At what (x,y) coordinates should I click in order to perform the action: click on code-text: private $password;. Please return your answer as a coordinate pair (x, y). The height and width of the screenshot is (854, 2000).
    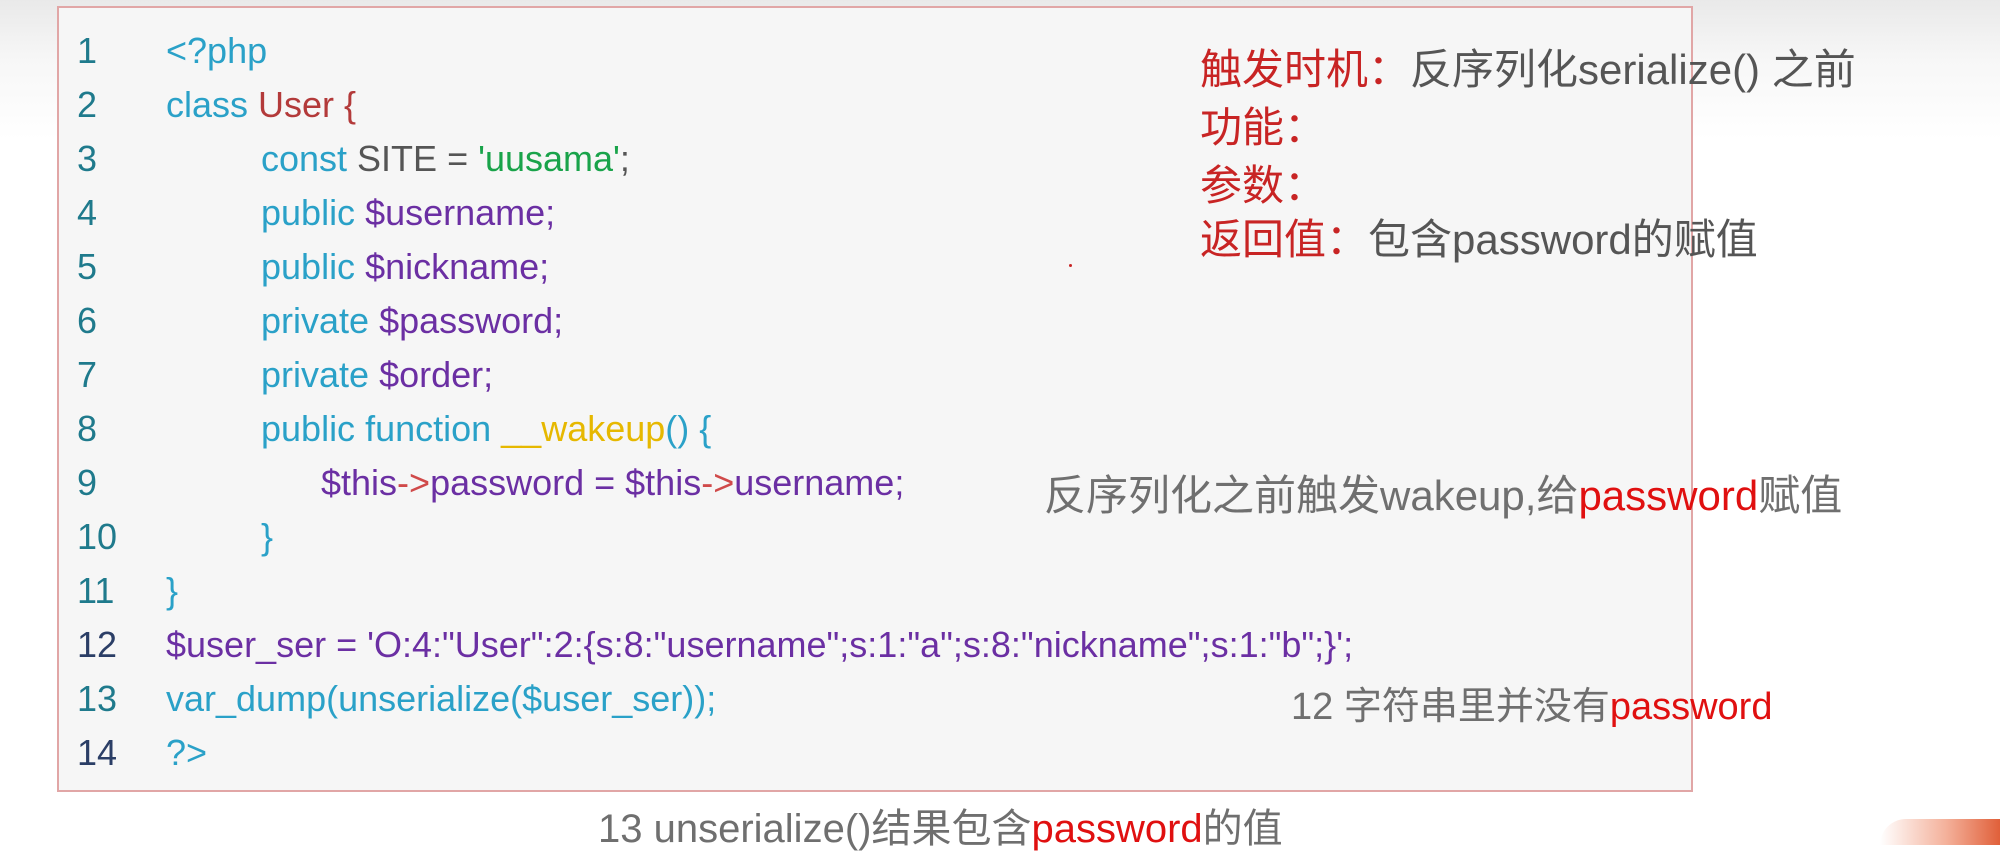
    Looking at the image, I should click on (412, 321).